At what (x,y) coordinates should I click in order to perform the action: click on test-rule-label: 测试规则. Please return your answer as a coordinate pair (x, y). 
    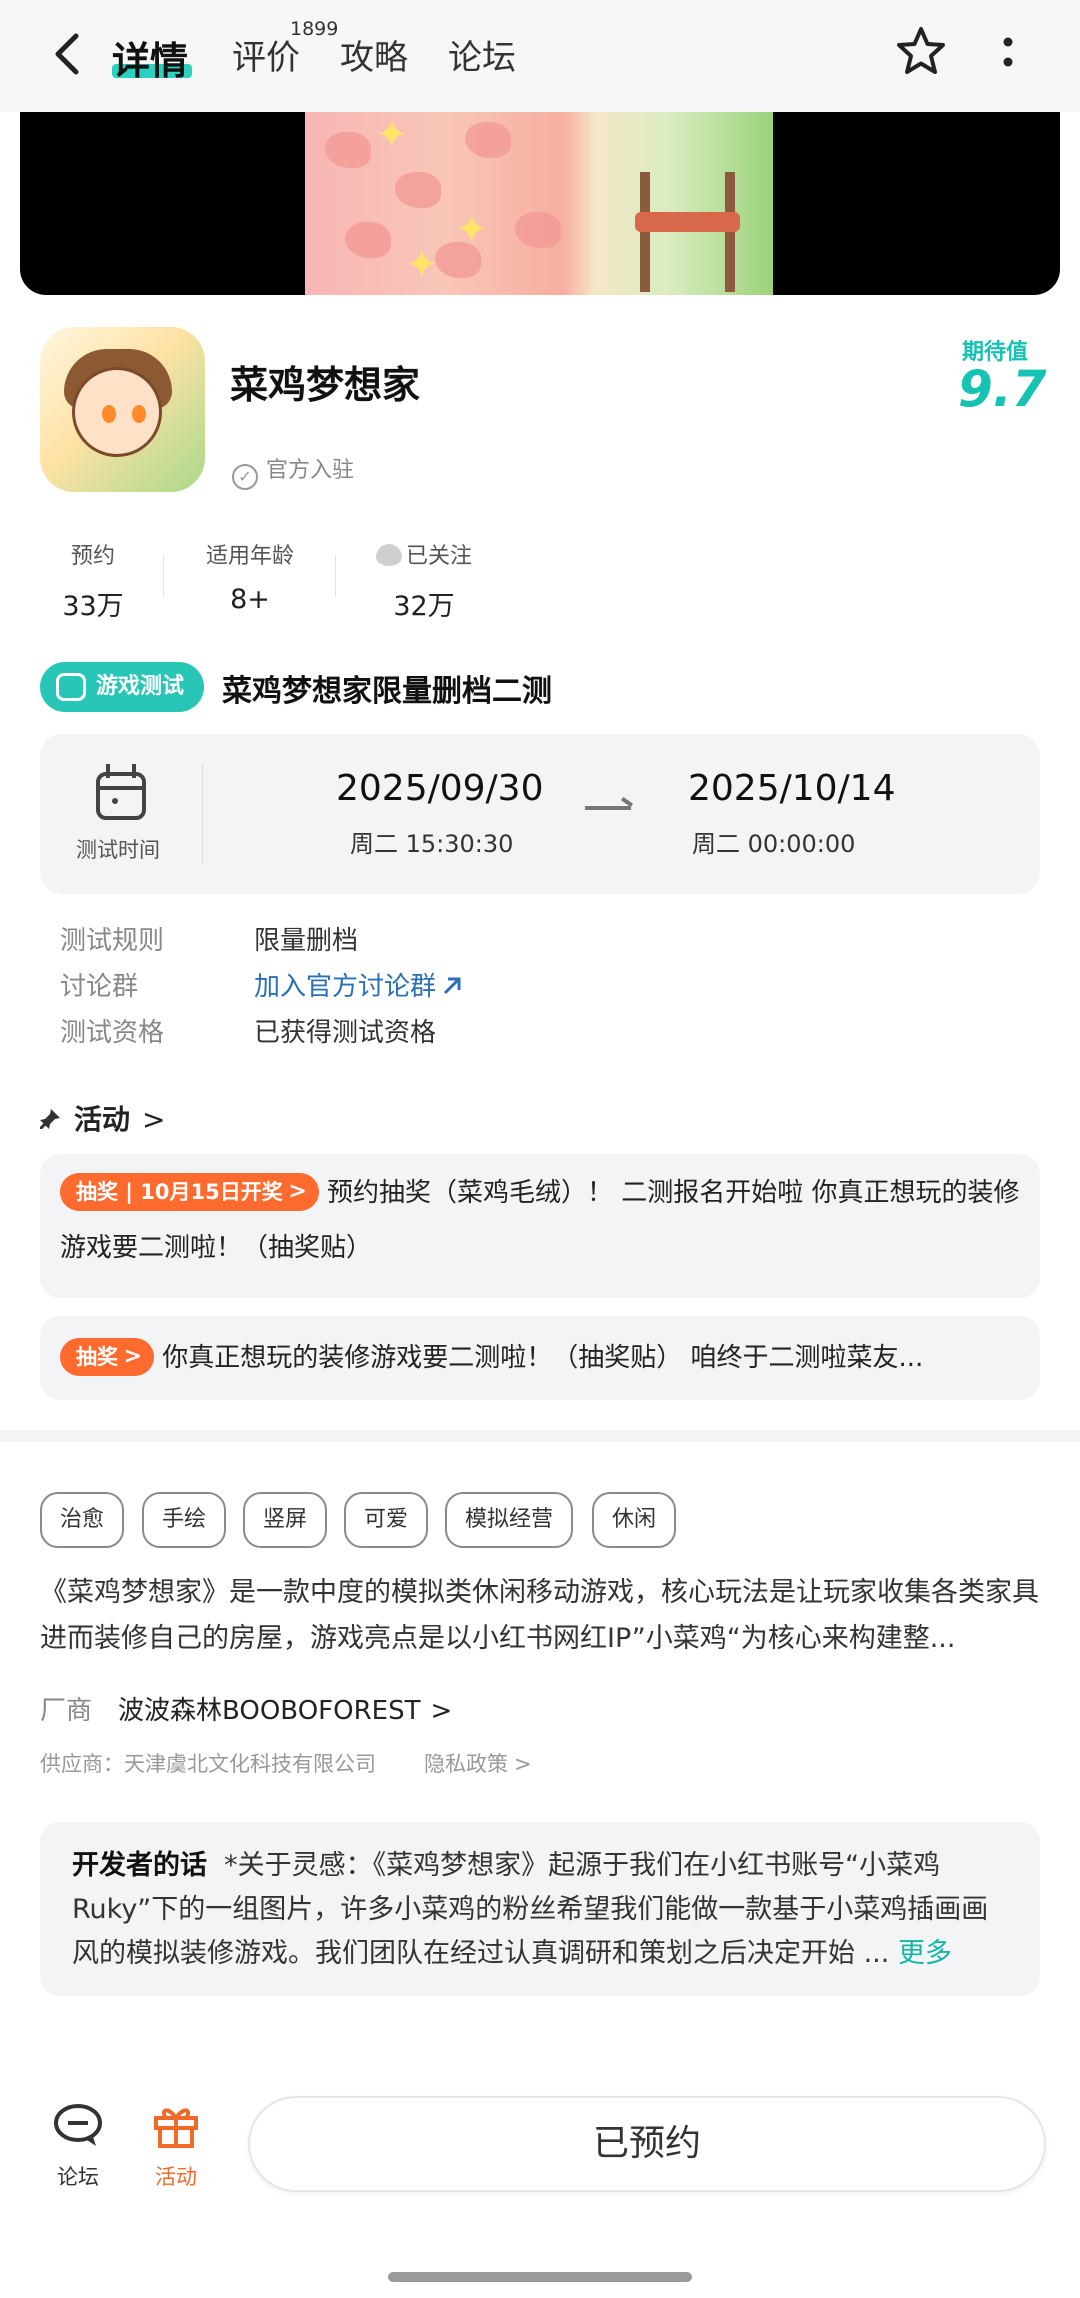
    Looking at the image, I should click on (112, 941).